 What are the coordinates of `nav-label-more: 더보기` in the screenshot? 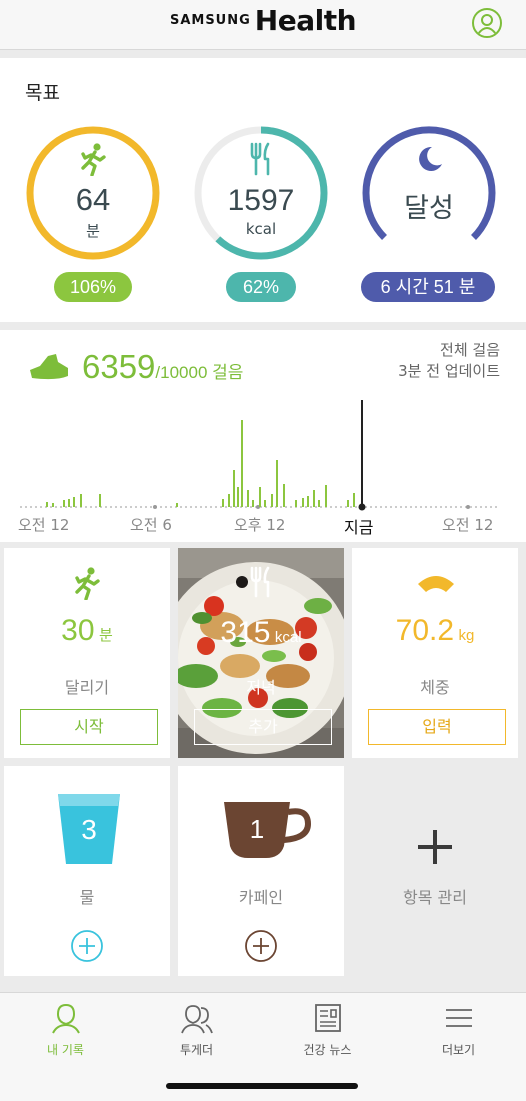 It's located at (458, 1050).